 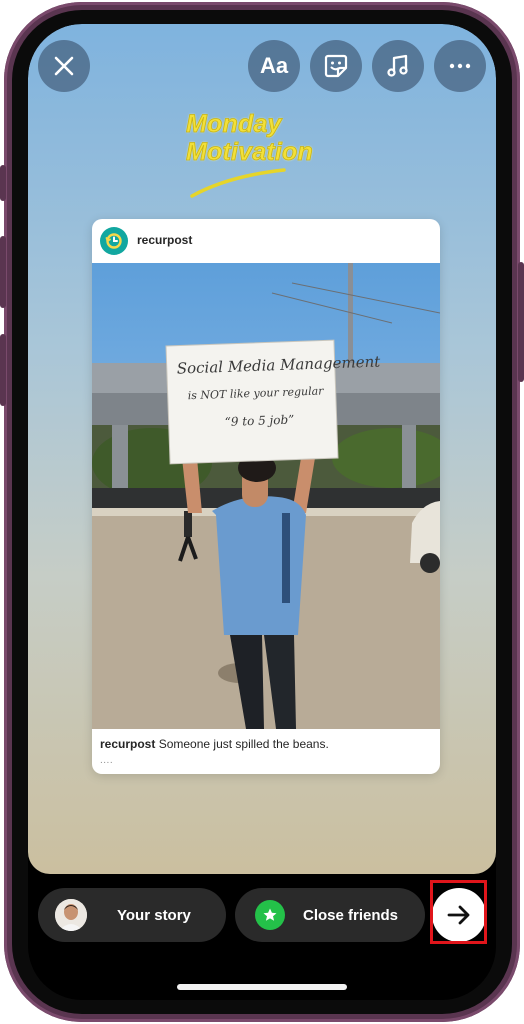 What do you see at coordinates (521, 322) in the screenshot?
I see `phone-power-button` at bounding box center [521, 322].